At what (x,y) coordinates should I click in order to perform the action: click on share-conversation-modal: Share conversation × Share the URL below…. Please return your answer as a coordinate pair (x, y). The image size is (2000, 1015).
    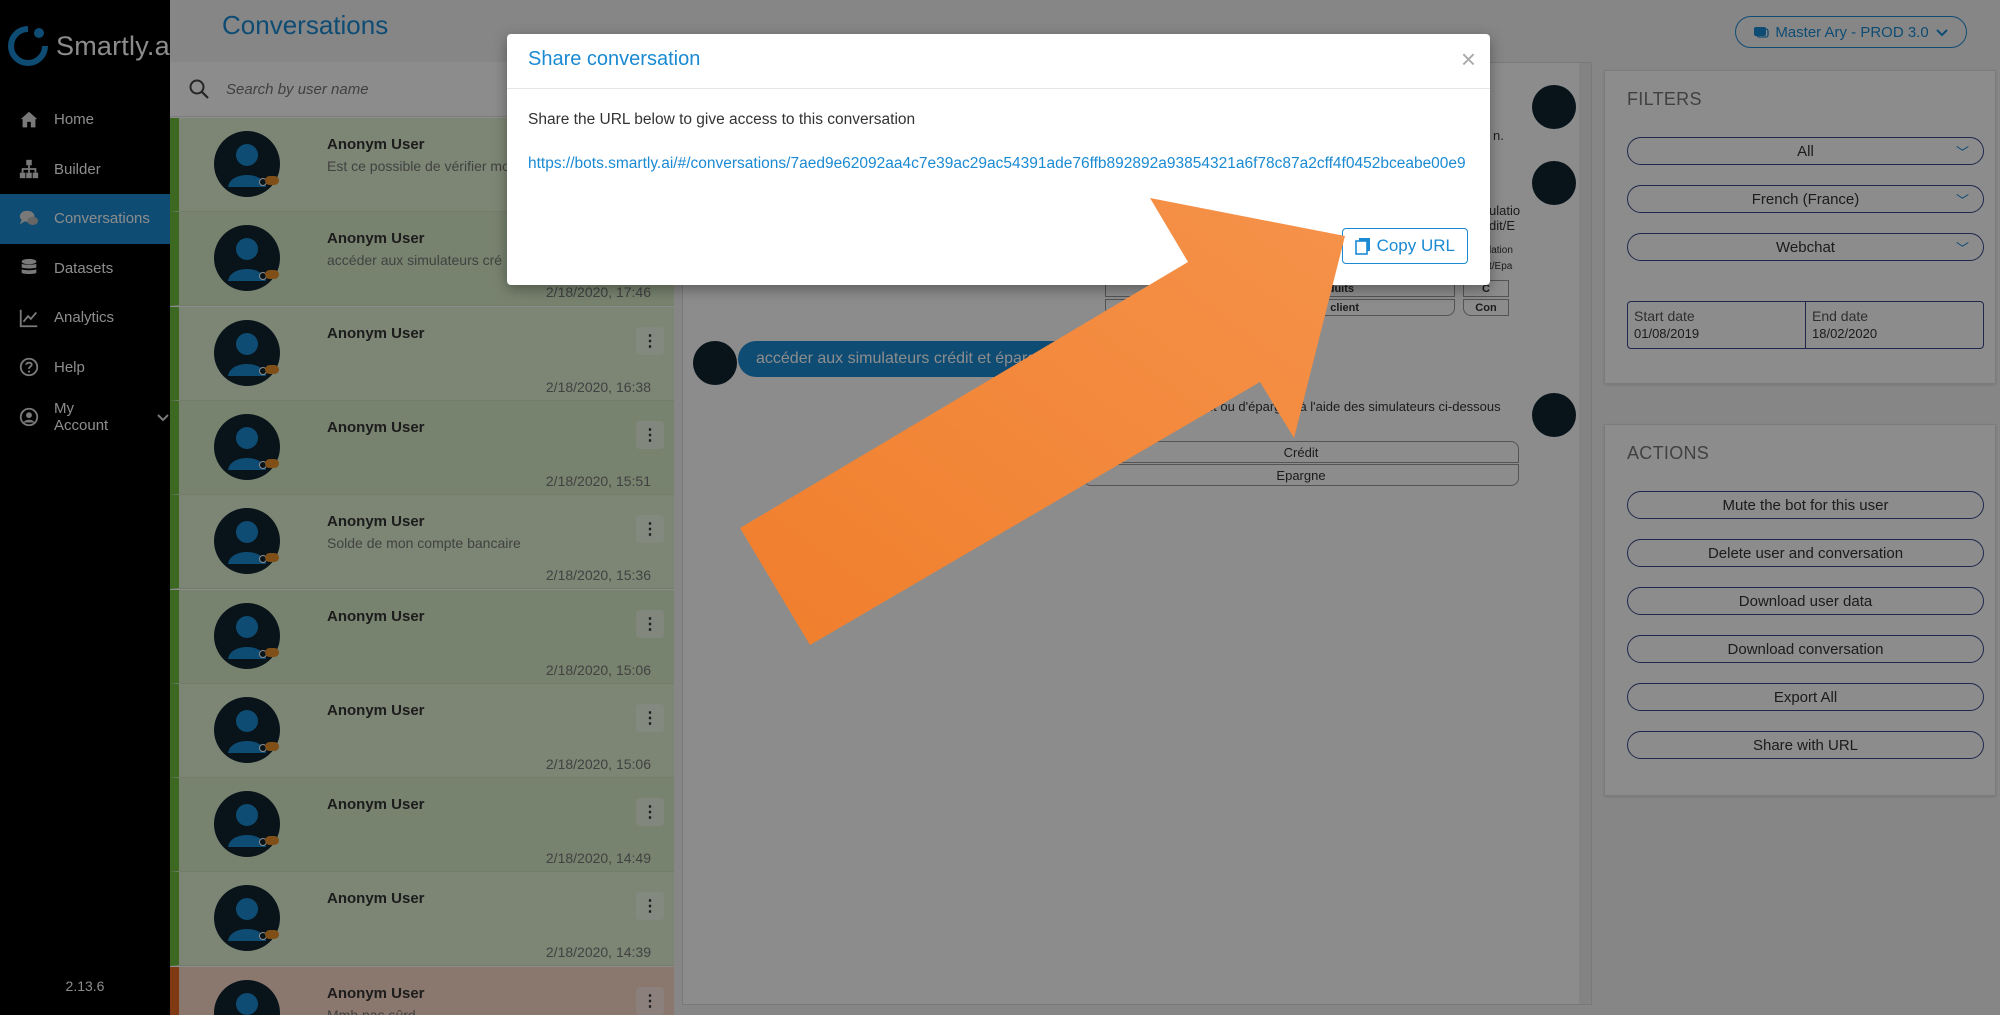
    Looking at the image, I should click on (998, 159).